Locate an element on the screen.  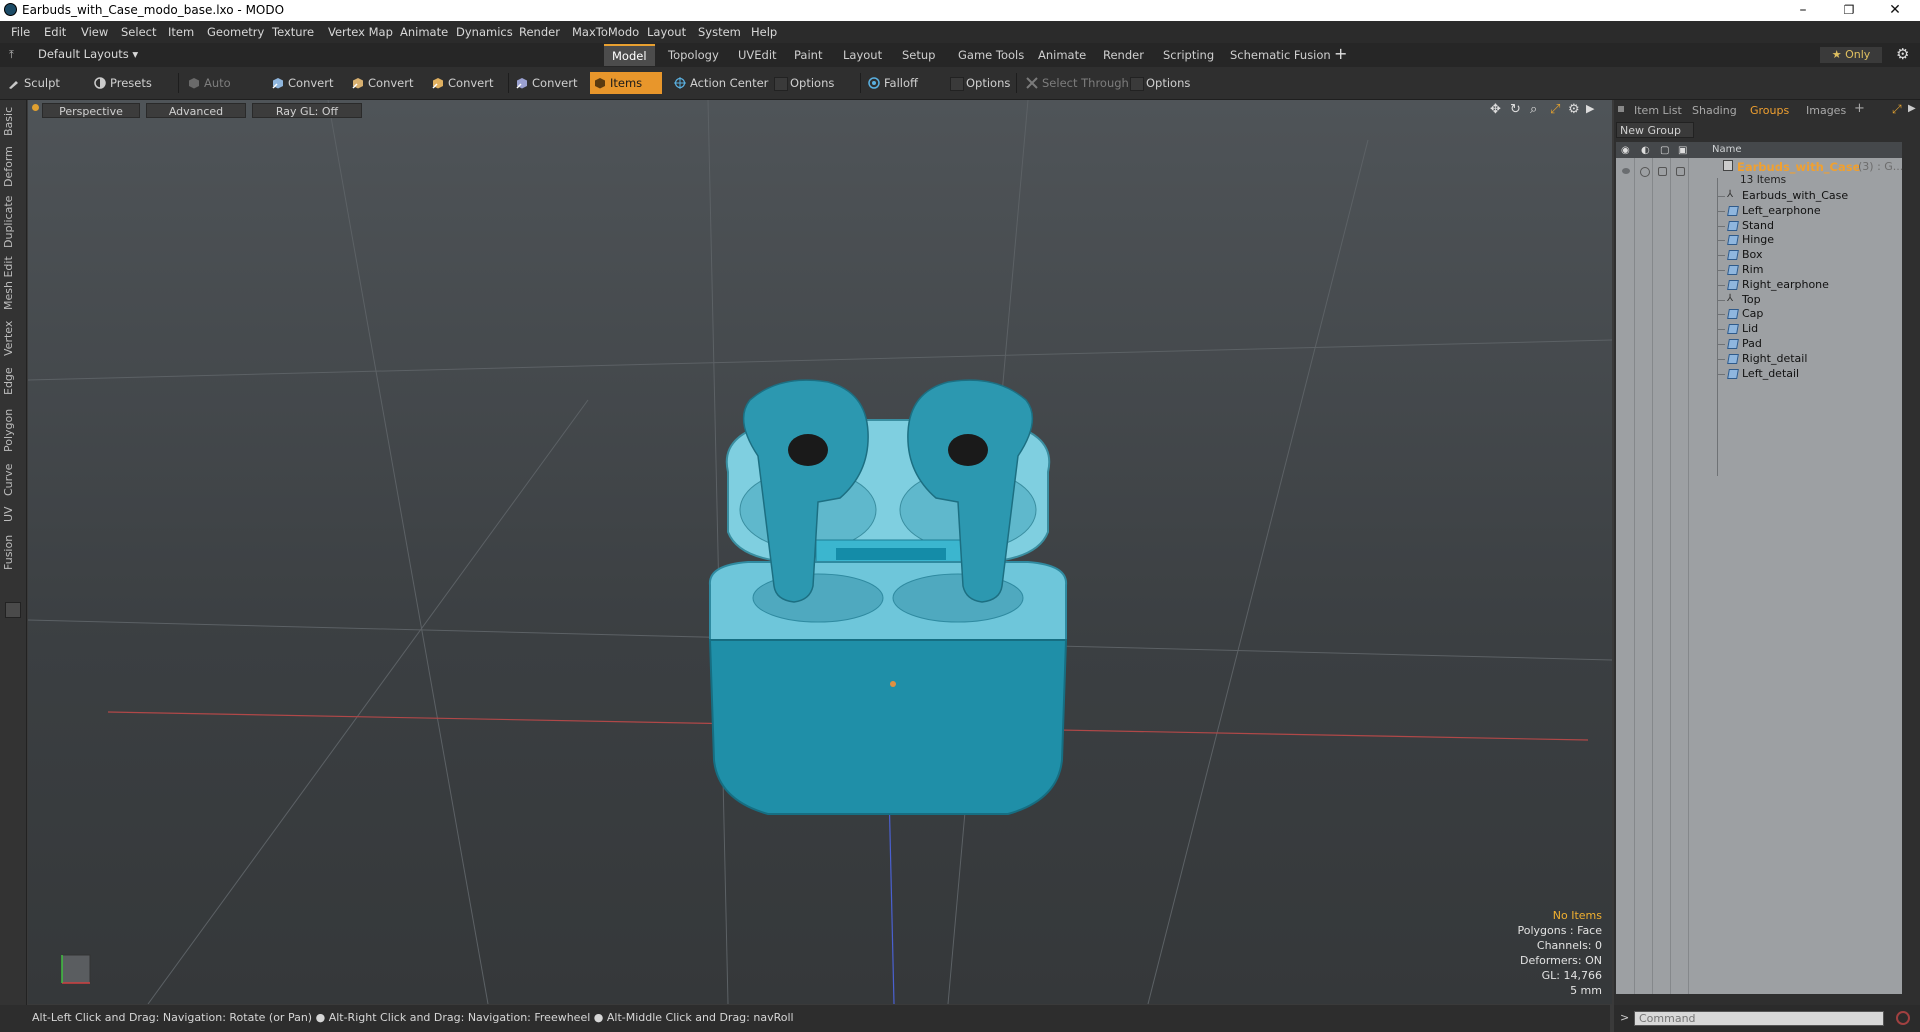
options-button-3: Options is located at coordinates (1169, 83).